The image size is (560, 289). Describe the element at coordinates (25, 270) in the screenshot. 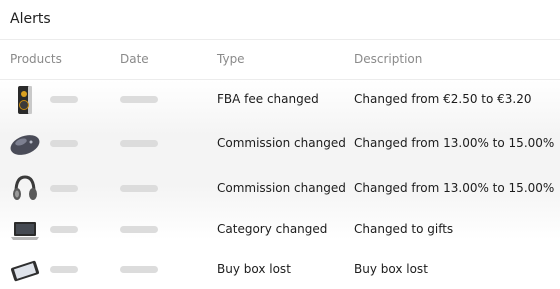

I see `tablet-icon` at that location.